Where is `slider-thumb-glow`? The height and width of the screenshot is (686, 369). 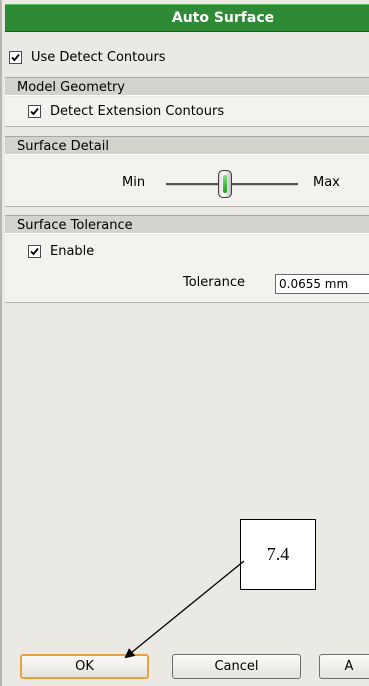 slider-thumb-glow is located at coordinates (225, 184).